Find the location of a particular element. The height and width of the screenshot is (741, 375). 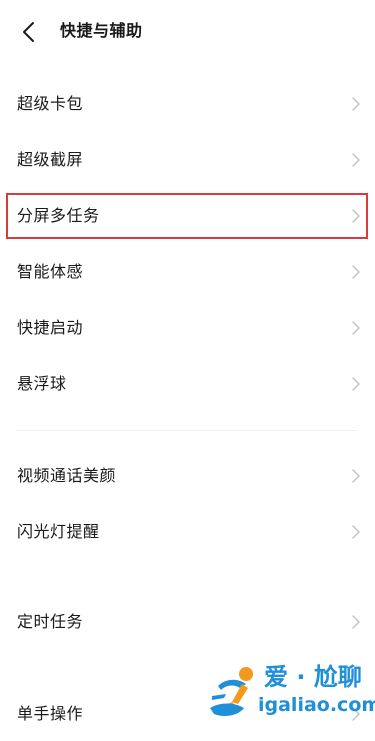

page-title: 快捷与辅助 is located at coordinates (101, 30).